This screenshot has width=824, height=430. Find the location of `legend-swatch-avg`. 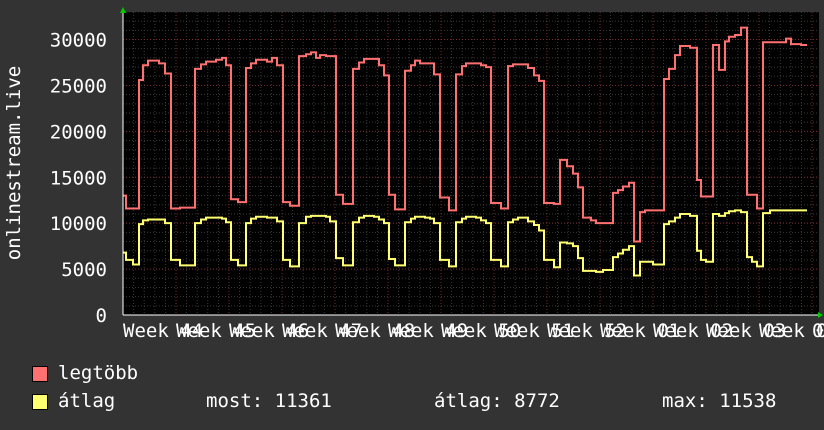

legend-swatch-avg is located at coordinates (40, 402).